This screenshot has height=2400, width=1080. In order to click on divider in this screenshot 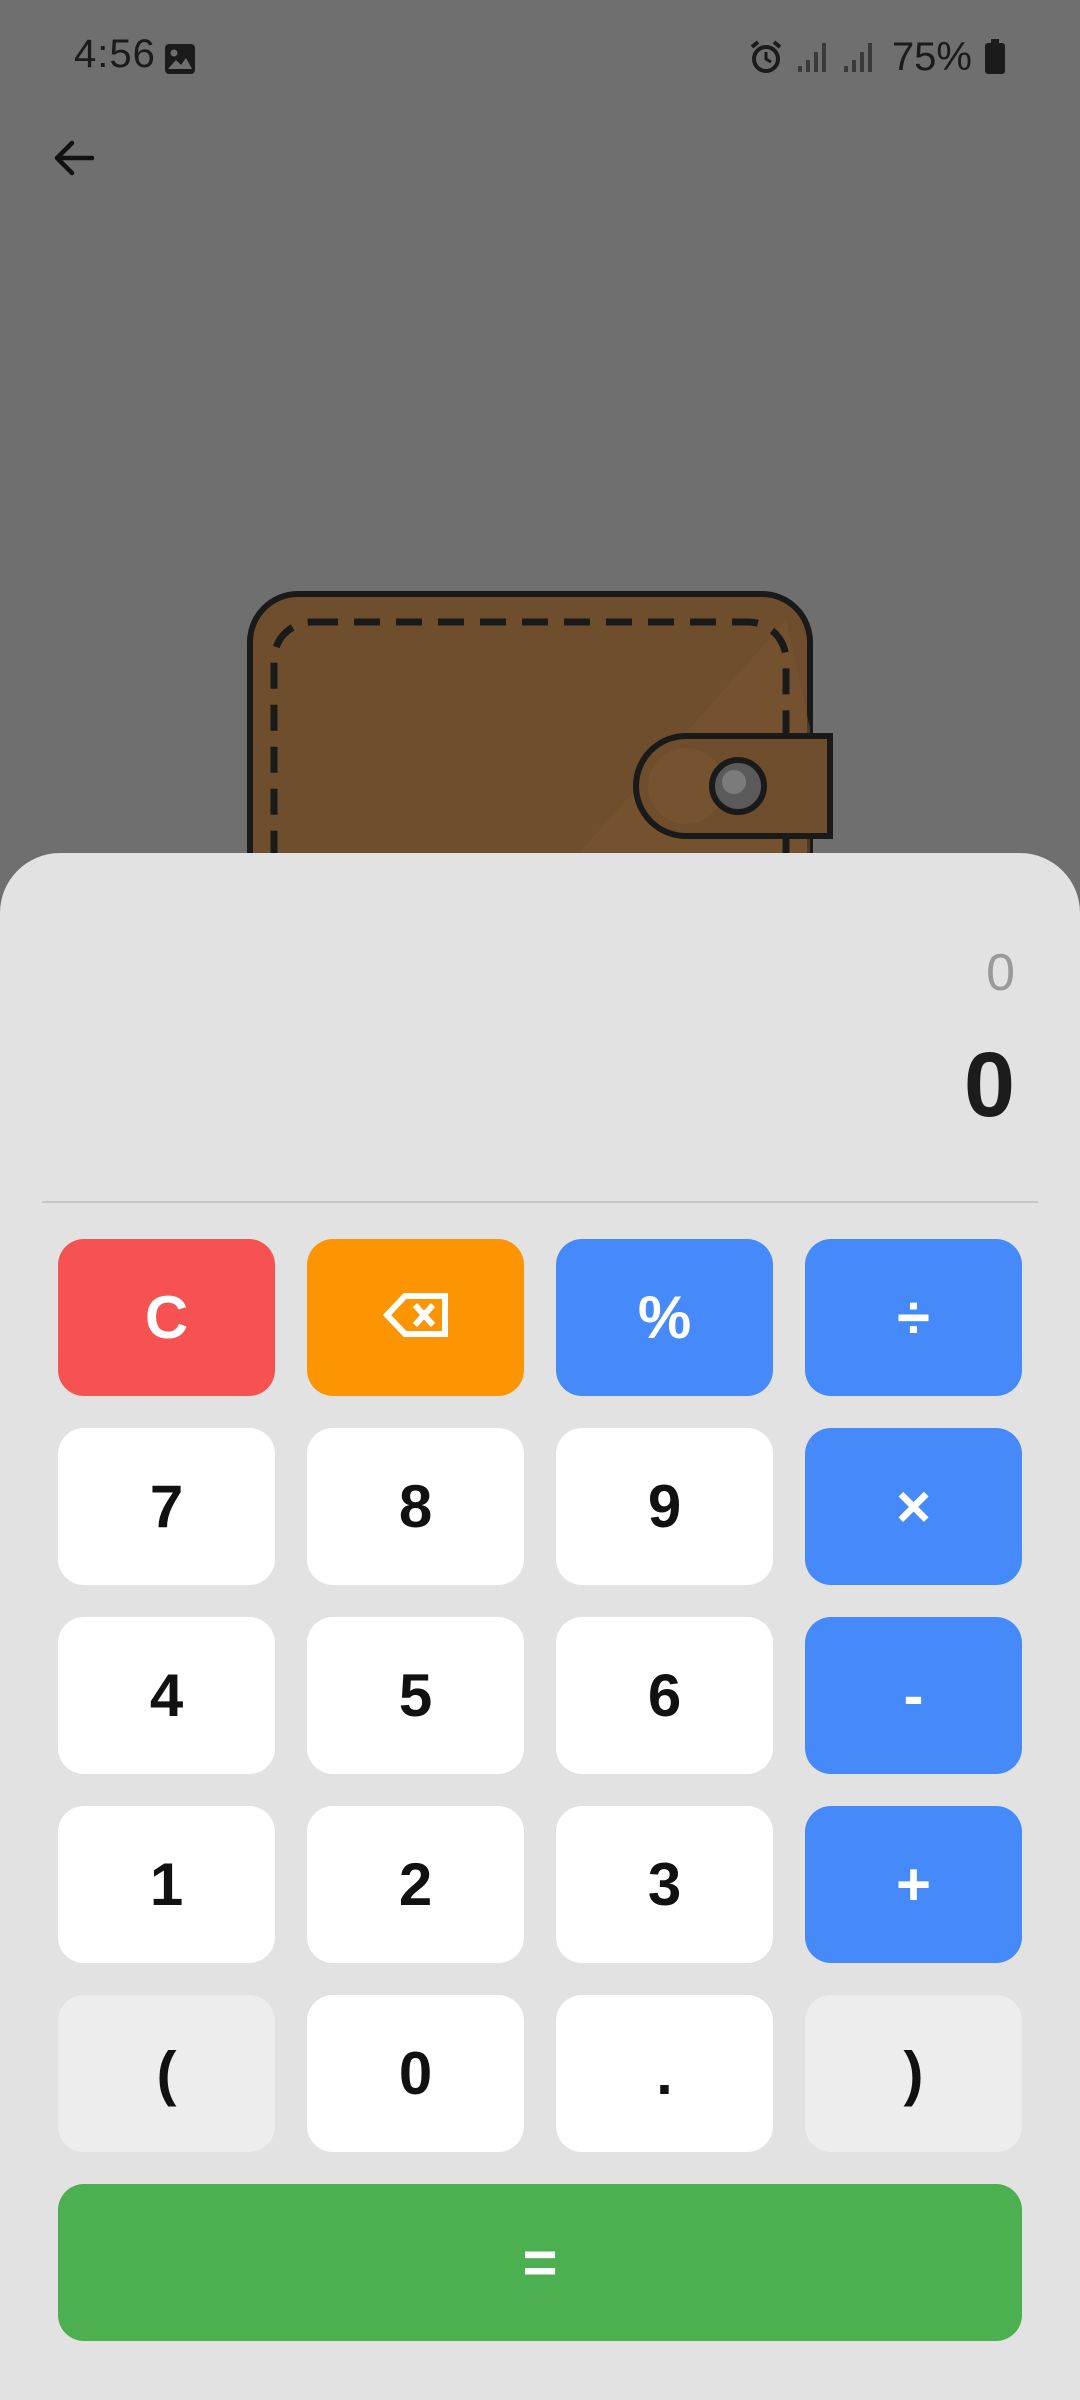, I will do `click(540, 1202)`.